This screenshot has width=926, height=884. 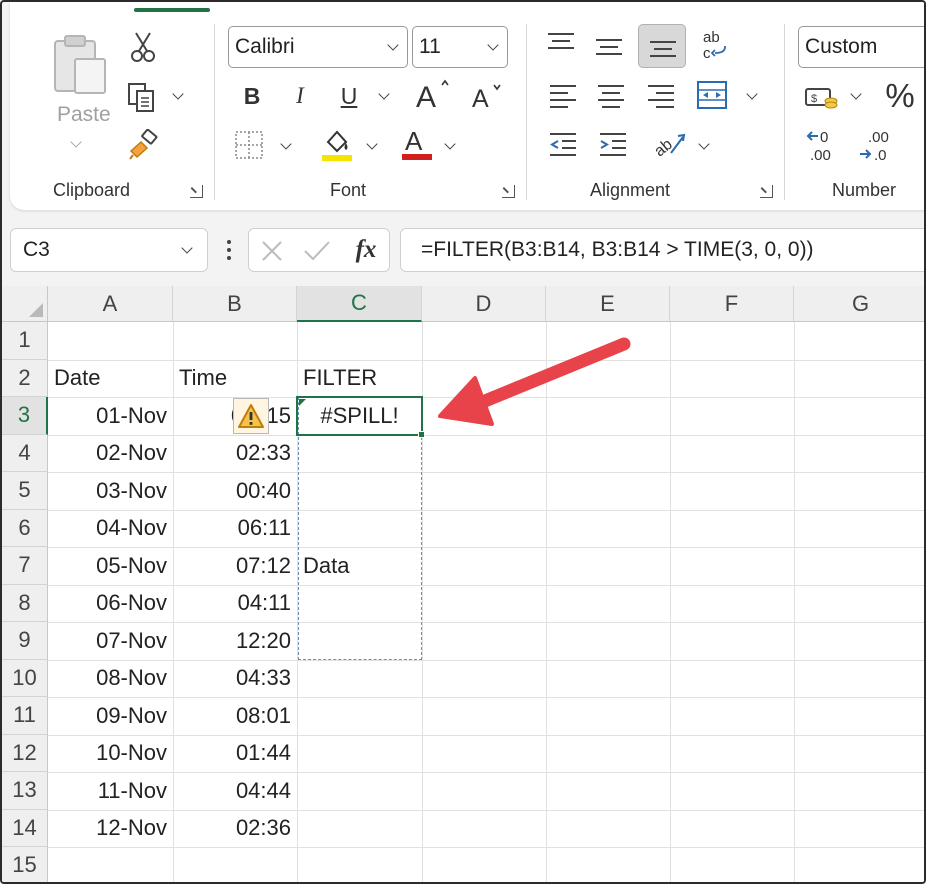 I want to click on cell-b6: 06:11, so click(x=235, y=529).